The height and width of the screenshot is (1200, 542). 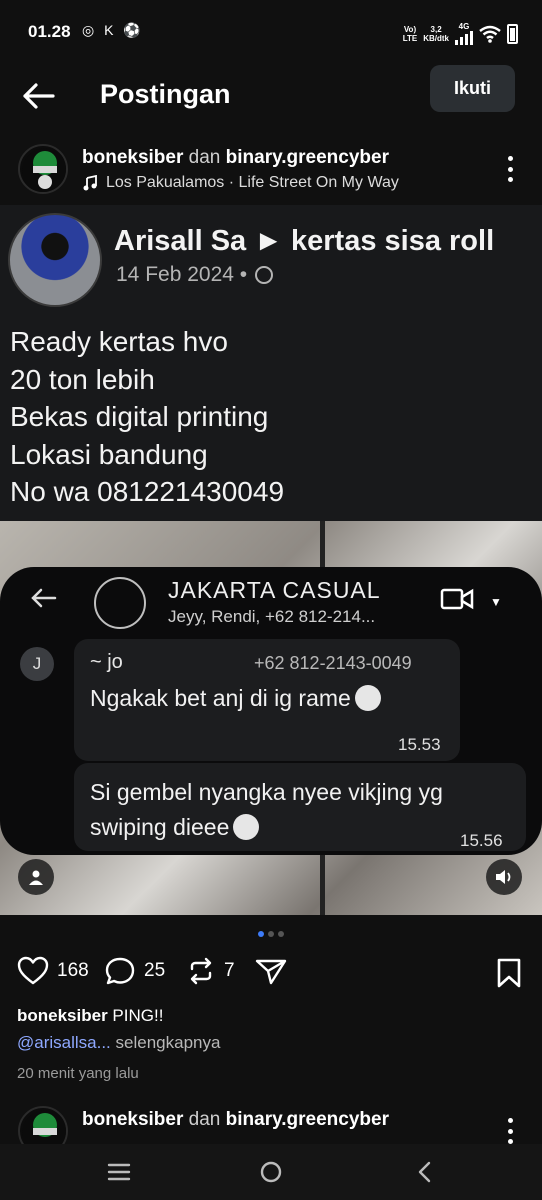 I want to click on author-avatar, so click(x=43, y=169).